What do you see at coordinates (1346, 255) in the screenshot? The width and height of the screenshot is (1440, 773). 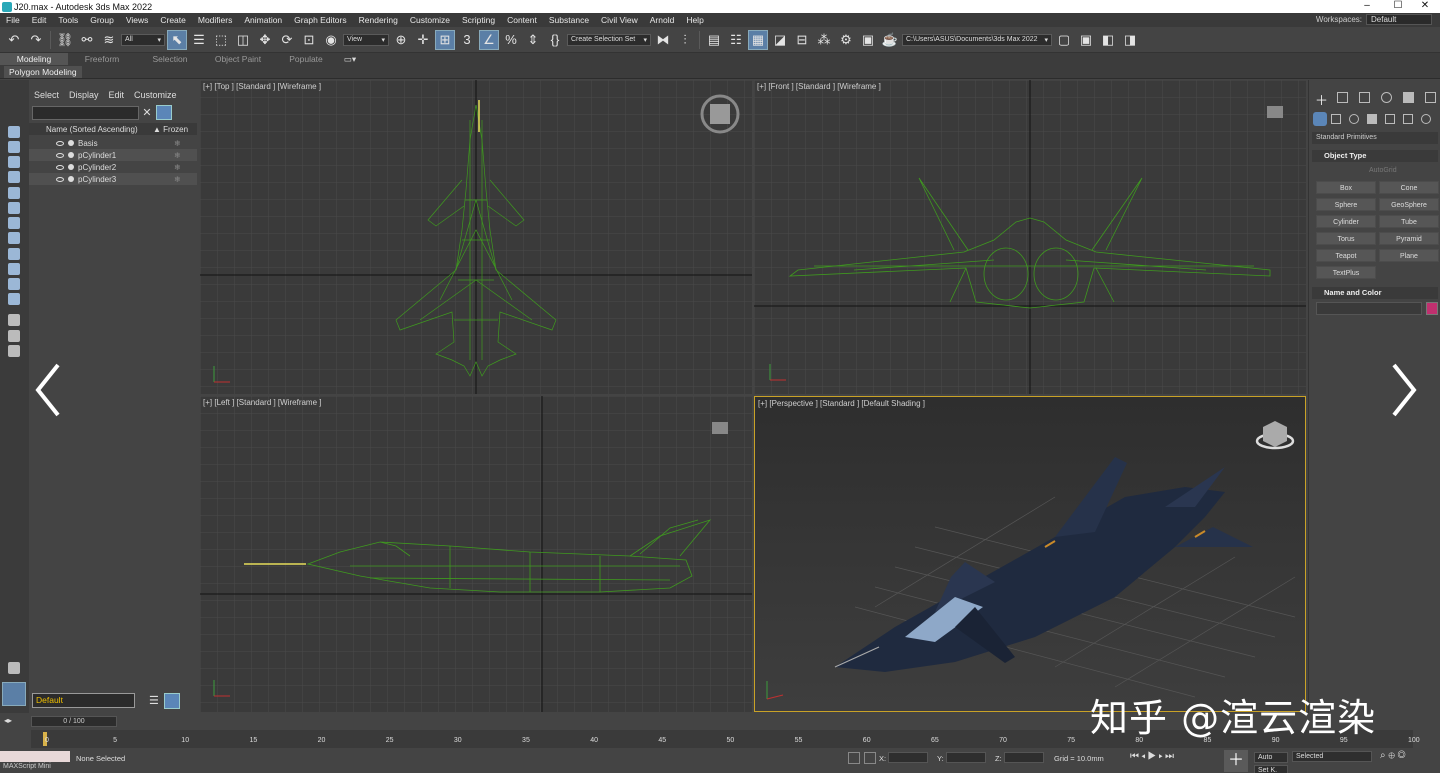 I see `teapot-button: Teapot` at bounding box center [1346, 255].